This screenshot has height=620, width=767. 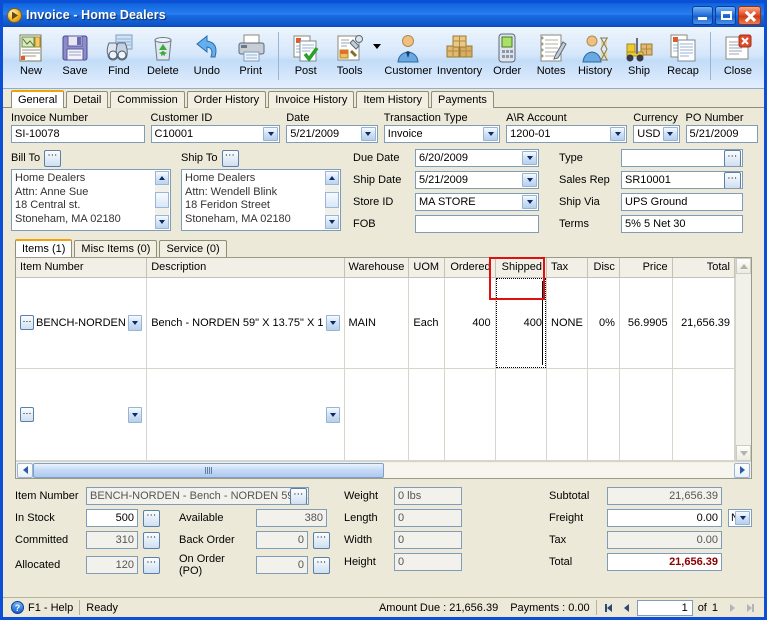 I want to click on col-price: Price, so click(x=646, y=268).